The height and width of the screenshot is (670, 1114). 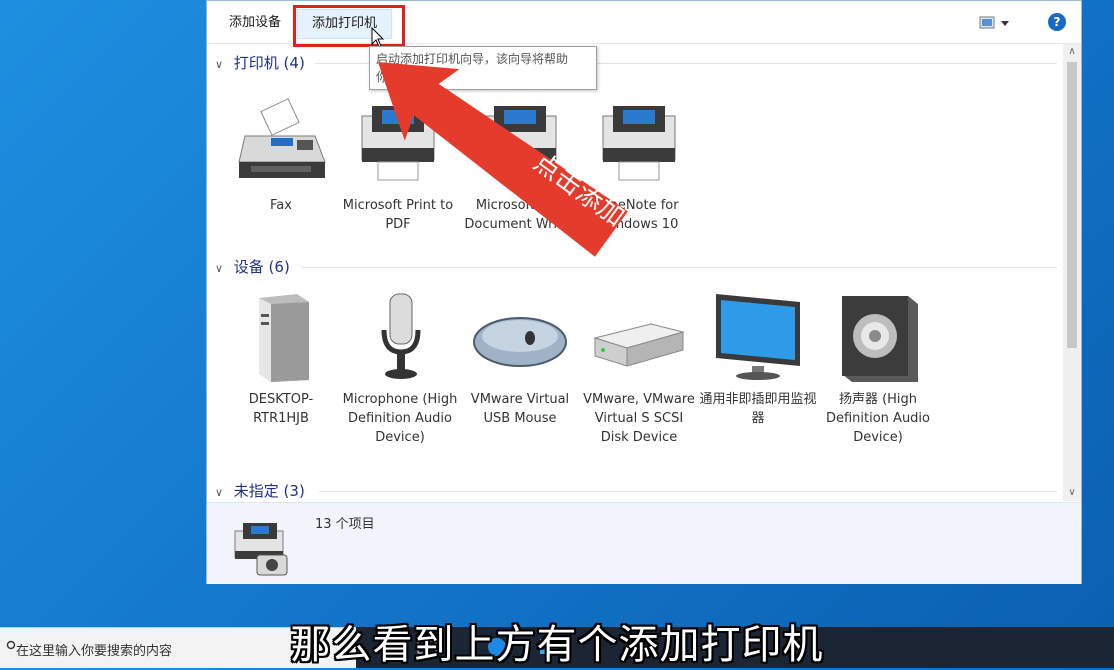 What do you see at coordinates (644, 543) in the screenshot?
I see `details-pane: 13 个项目` at bounding box center [644, 543].